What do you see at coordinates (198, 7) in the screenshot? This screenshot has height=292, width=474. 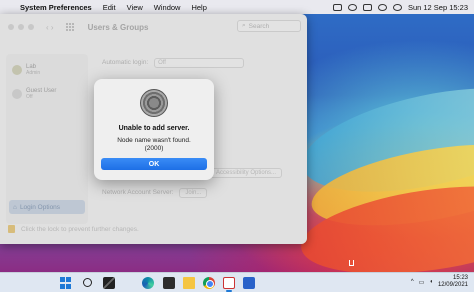 I see `menu-help: Help` at bounding box center [198, 7].